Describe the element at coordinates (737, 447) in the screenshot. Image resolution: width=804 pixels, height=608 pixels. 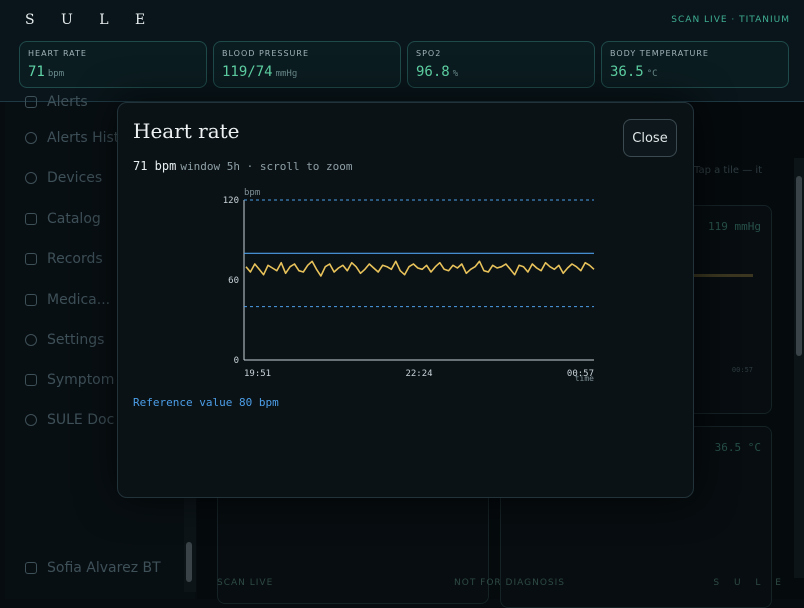
I see `bg-card-value: 36.5 °C` at that location.